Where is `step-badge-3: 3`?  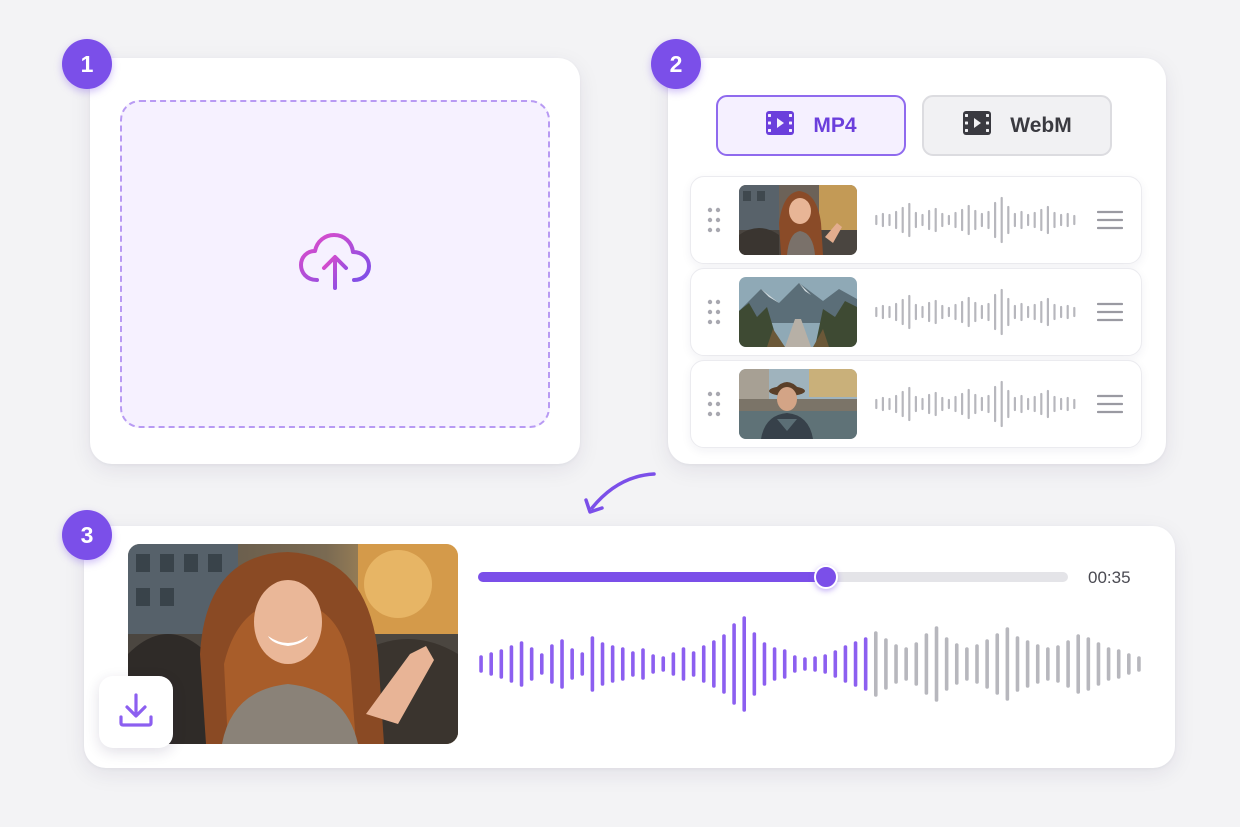 step-badge-3: 3 is located at coordinates (87, 535).